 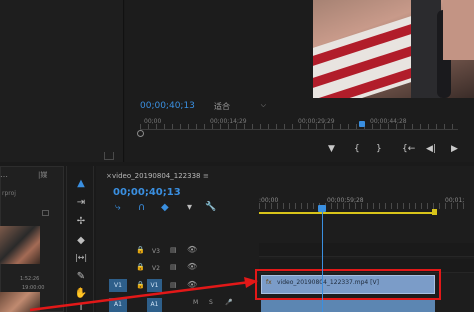 What do you see at coordinates (147, 192) in the screenshot?
I see `timeline-timecode: 00;00;40;13` at bounding box center [147, 192].